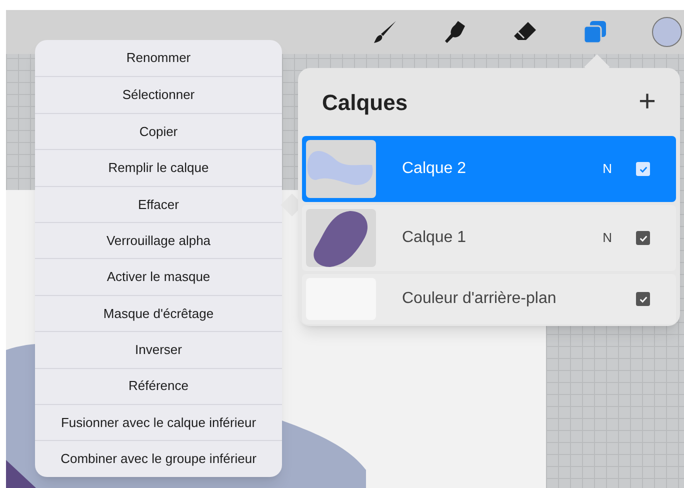  I want to click on layer-row: Couleur d'arrière-plan, so click(489, 299).